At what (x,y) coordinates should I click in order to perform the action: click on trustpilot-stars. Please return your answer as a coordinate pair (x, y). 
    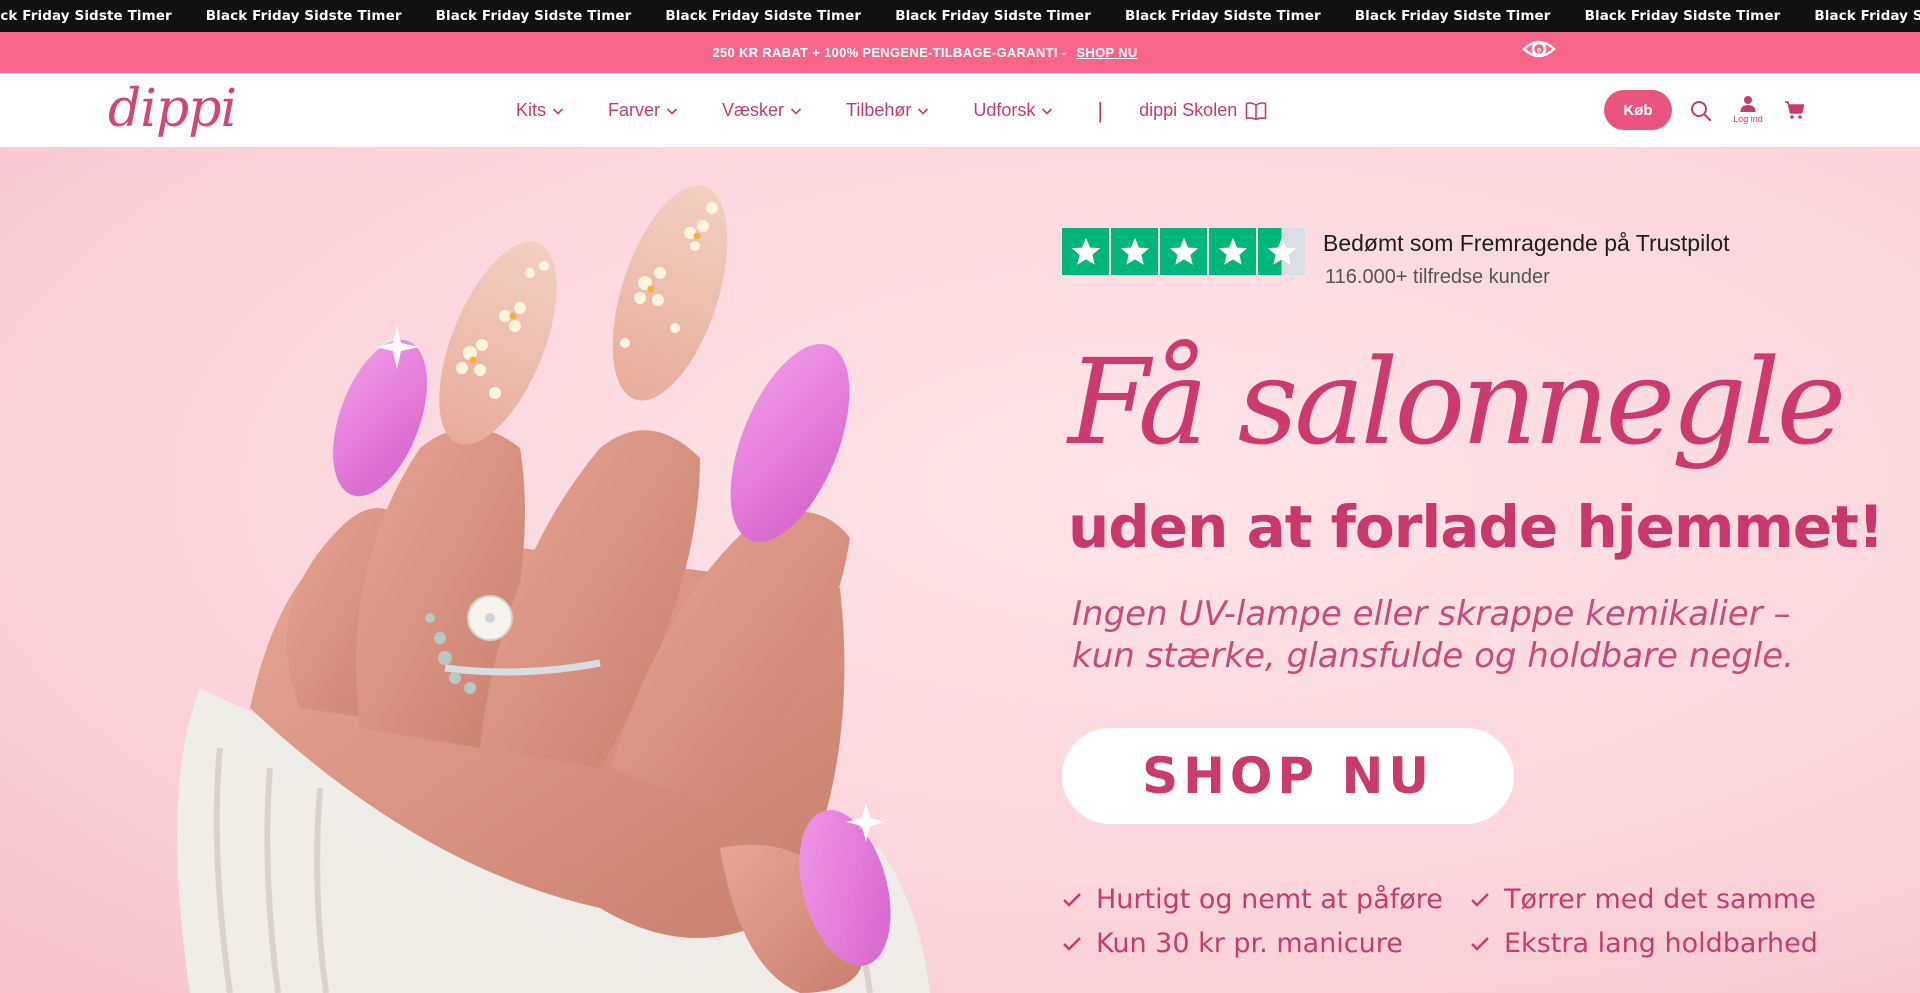
    Looking at the image, I should click on (1184, 251).